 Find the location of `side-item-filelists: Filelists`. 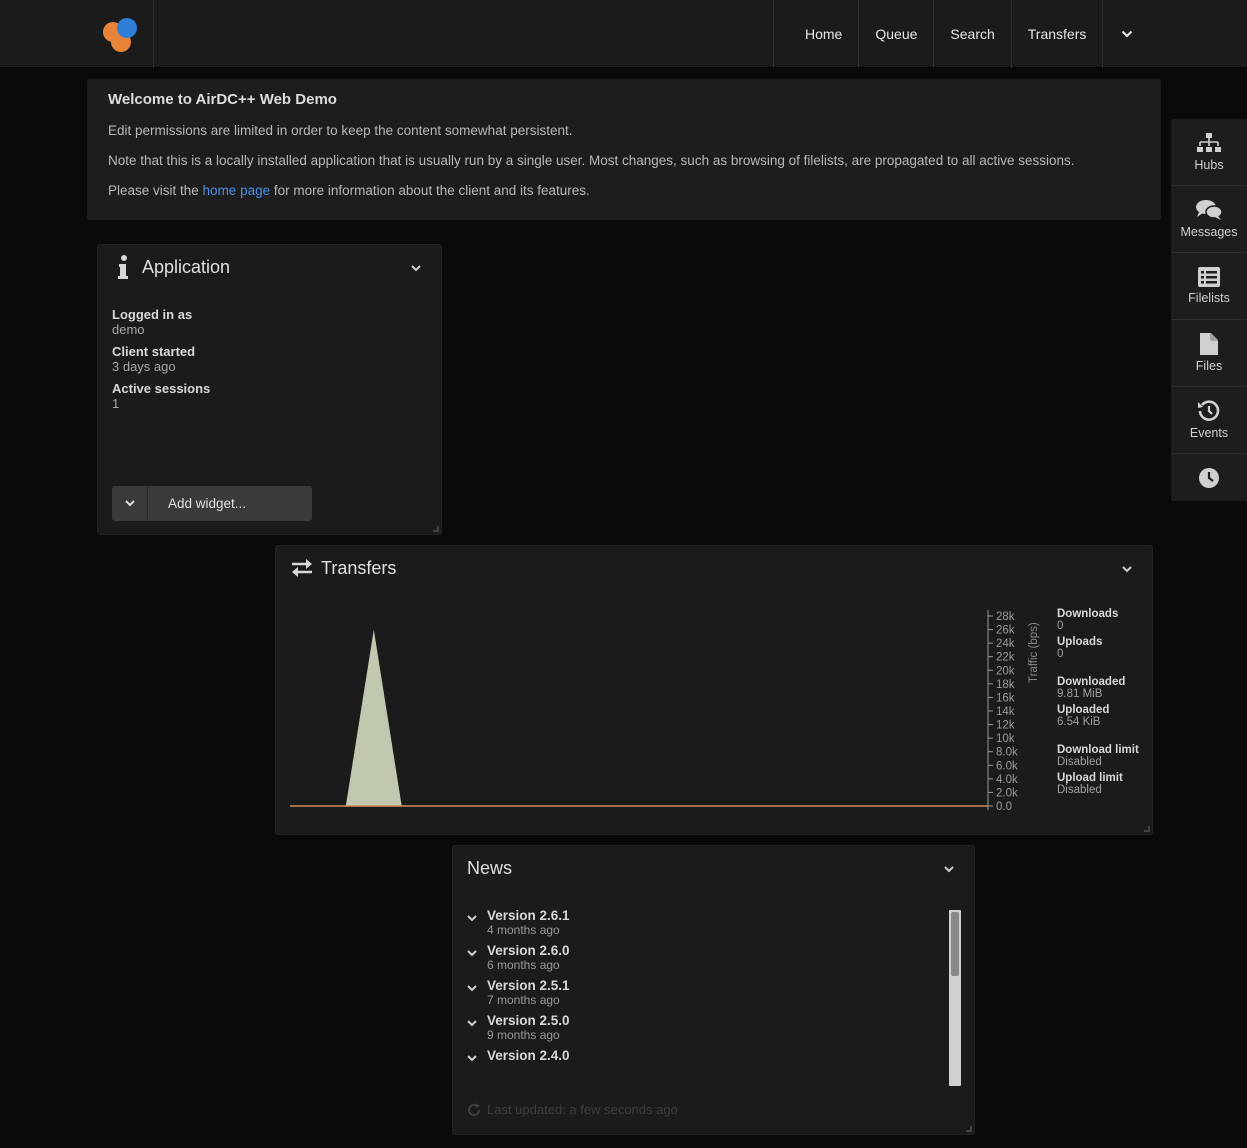

side-item-filelists: Filelists is located at coordinates (1209, 286).